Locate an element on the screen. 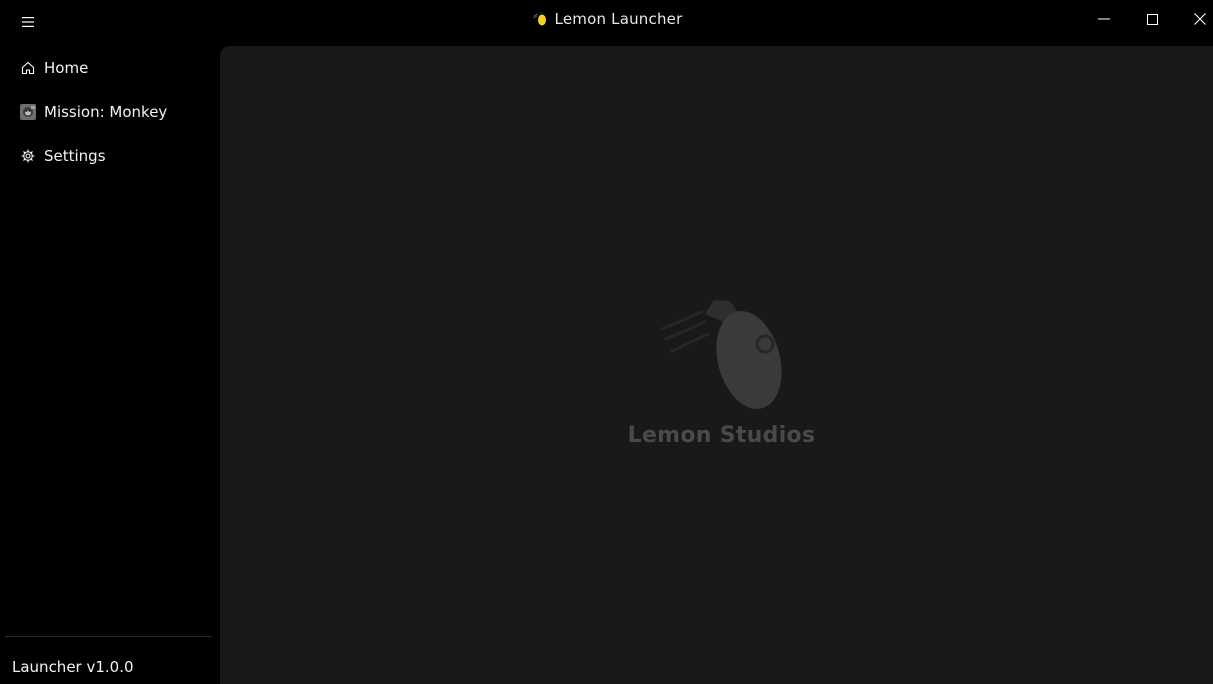 The width and height of the screenshot is (1213, 684). sidebar-divider is located at coordinates (108, 636).